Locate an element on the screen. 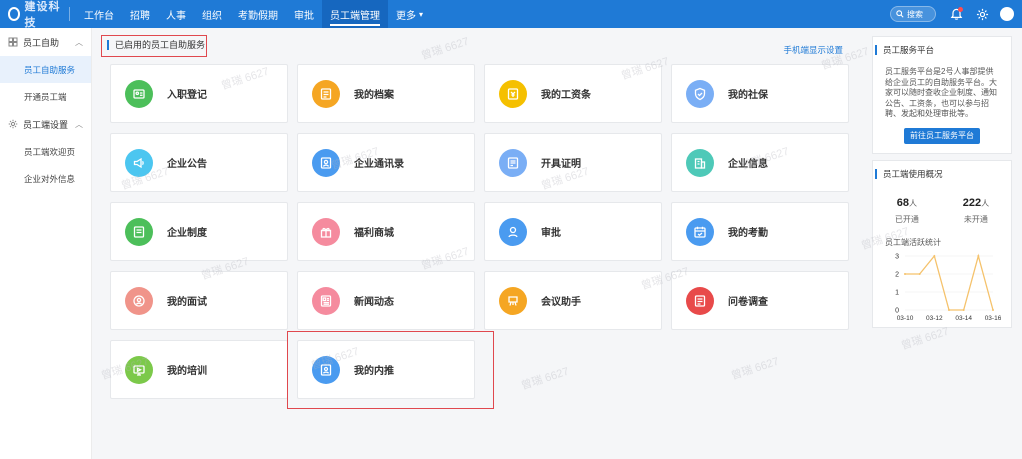  activity-line-chart: 0 1 2 3 03-10 03-12 03-14 03-16 is located at coordinates (948, 288).